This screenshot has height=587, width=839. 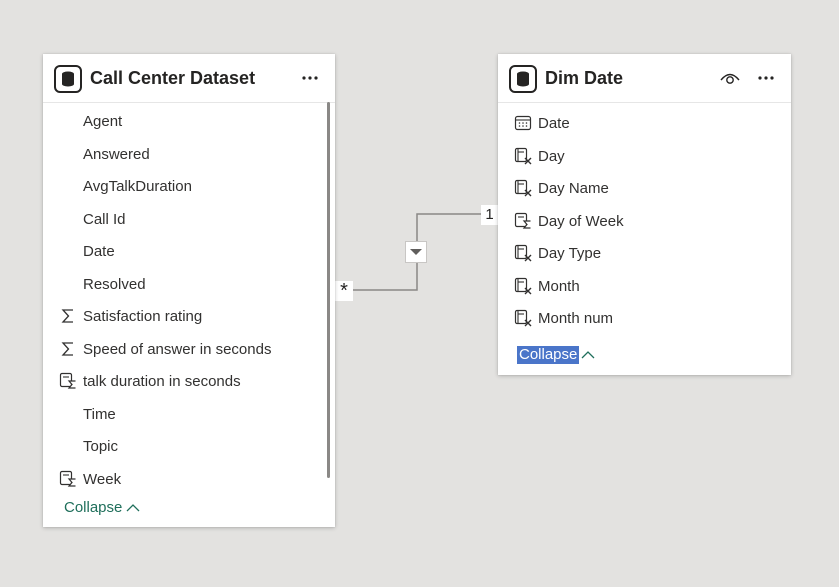 I want to click on eye-icon, so click(x=730, y=78).